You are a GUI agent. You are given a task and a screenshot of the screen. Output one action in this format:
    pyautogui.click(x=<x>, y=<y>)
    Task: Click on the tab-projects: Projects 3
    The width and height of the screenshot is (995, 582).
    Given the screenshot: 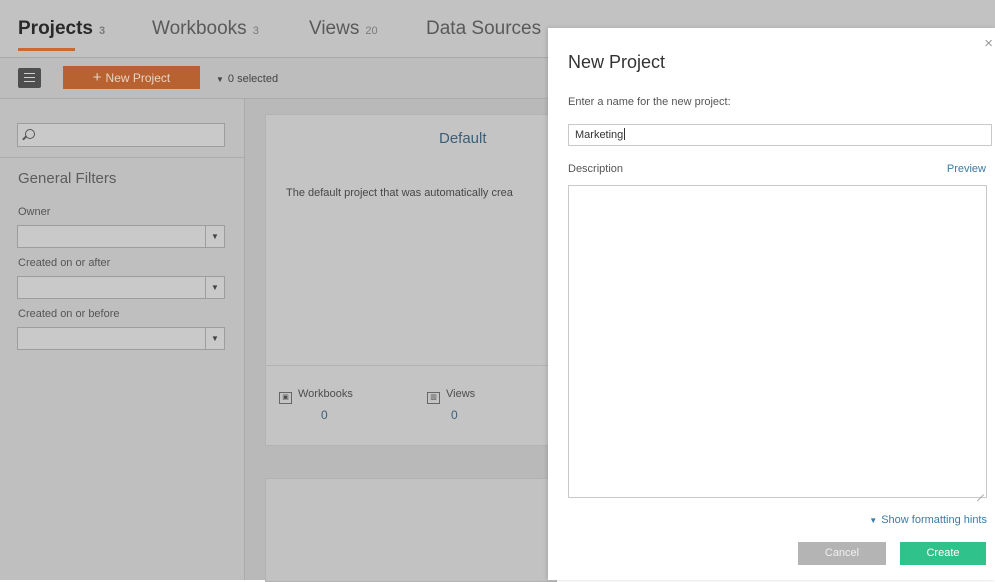 What is the action you would take?
    pyautogui.click(x=62, y=34)
    